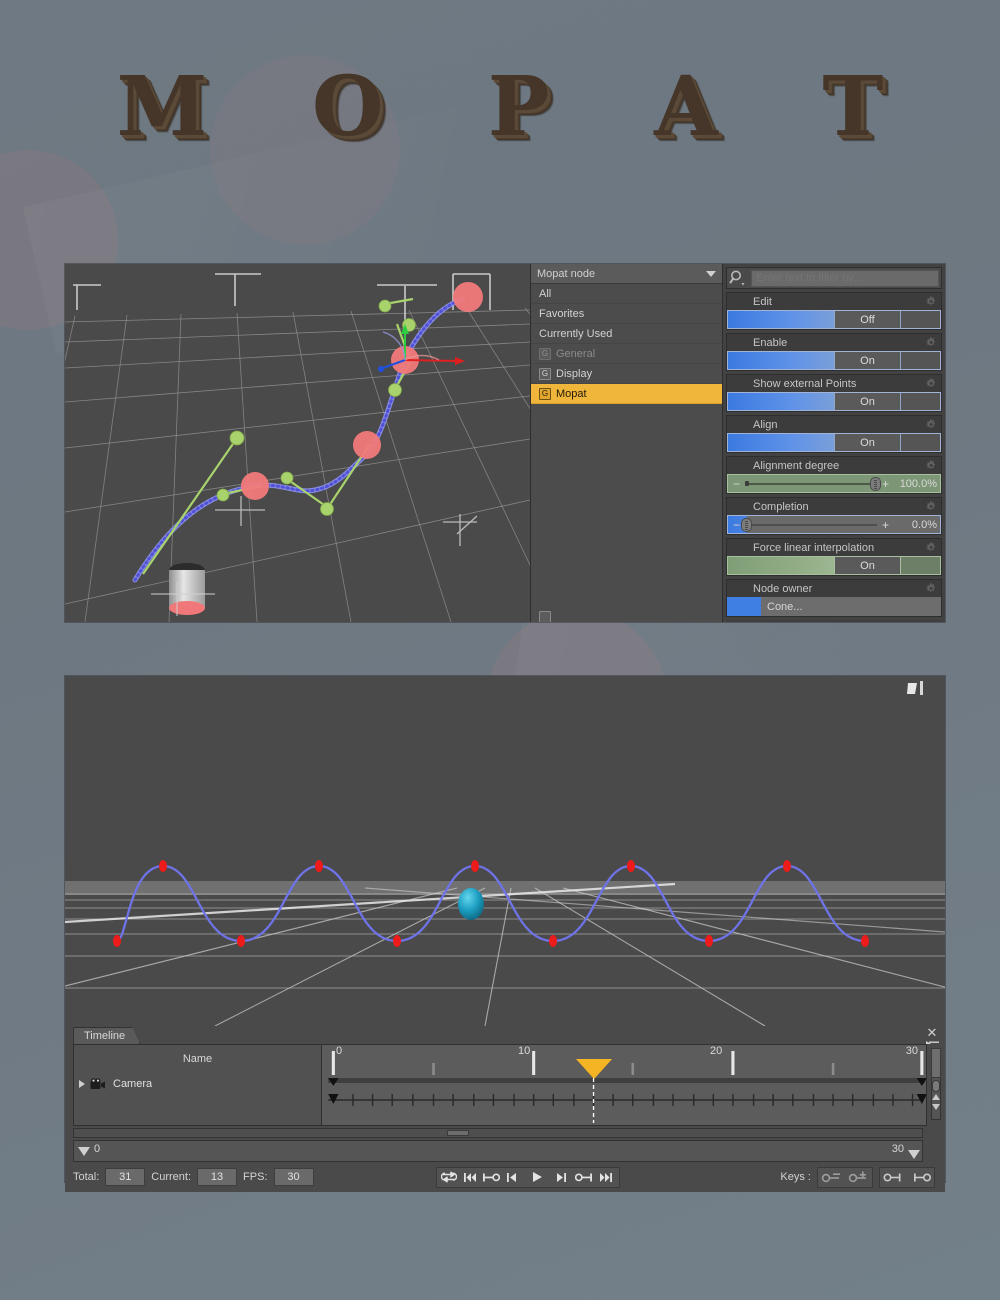 The height and width of the screenshot is (1300, 1000). Describe the element at coordinates (736, 484) in the screenshot. I see `slider-decrement-icon: −` at that location.